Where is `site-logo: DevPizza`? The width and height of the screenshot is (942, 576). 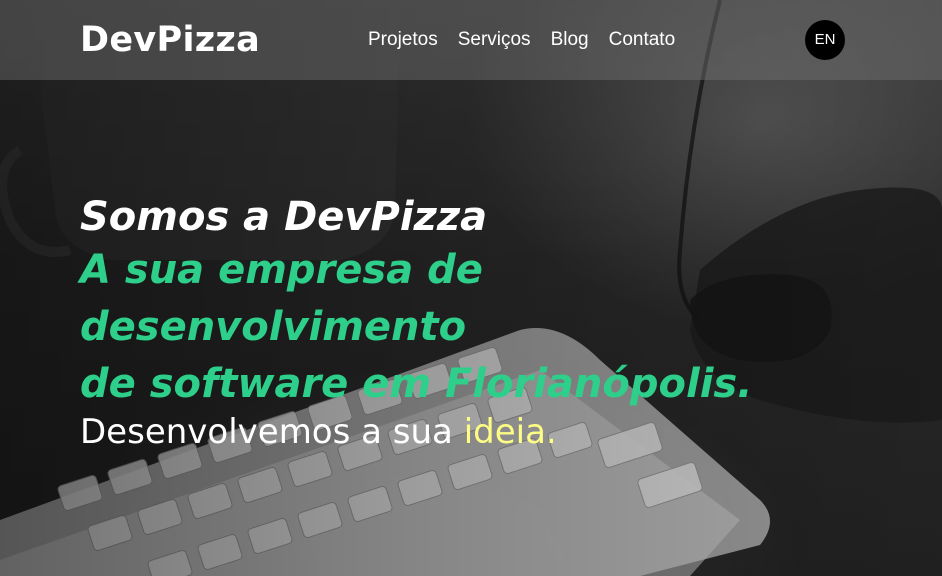 site-logo: DevPizza is located at coordinates (170, 40).